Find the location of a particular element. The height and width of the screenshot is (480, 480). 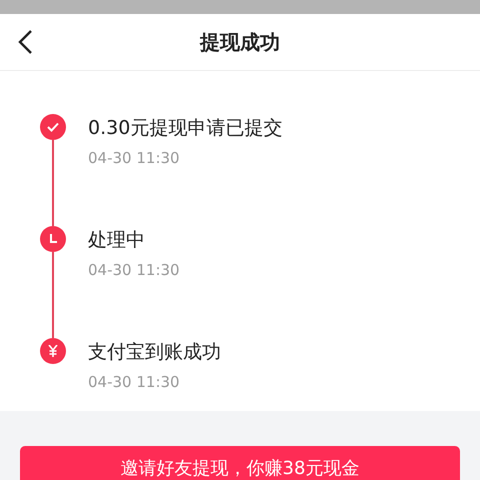

step-title: 支付宝到账成功 is located at coordinates (154, 352).